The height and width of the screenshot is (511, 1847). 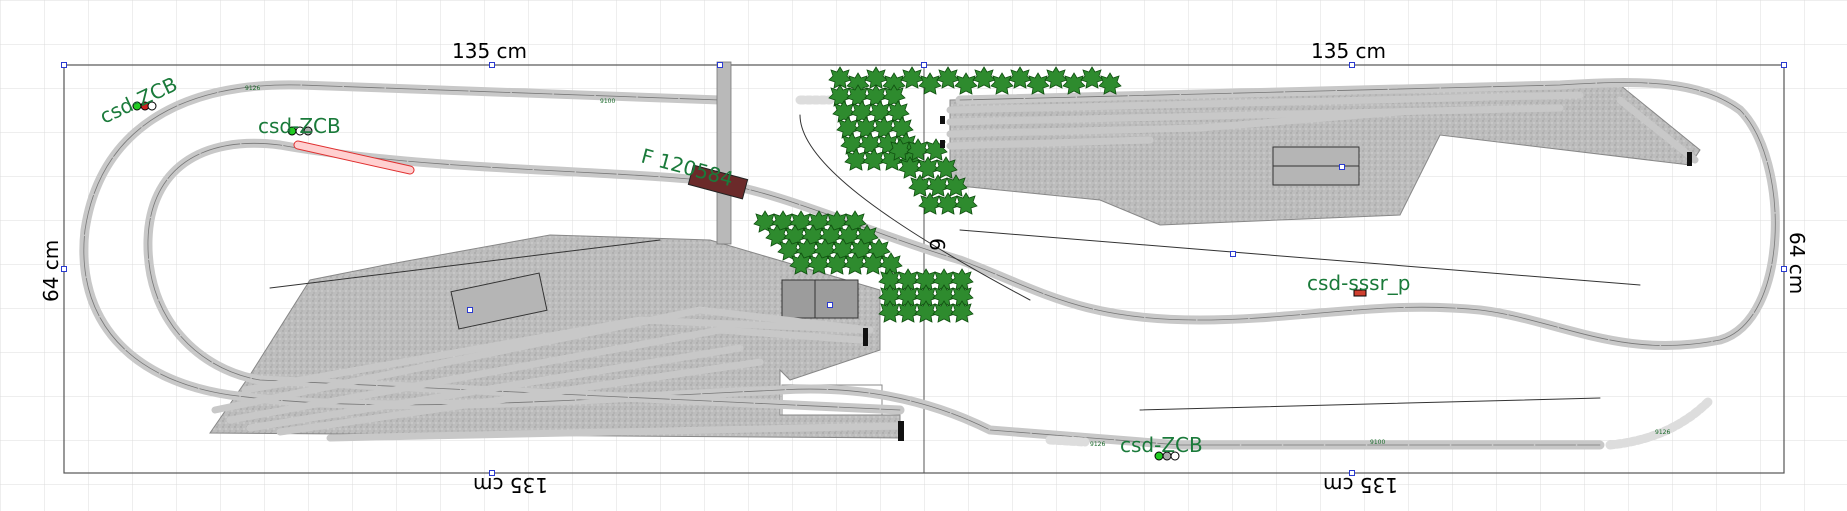 What do you see at coordinates (1797, 263) in the screenshot?
I see `dimension-right: 64 cm` at bounding box center [1797, 263].